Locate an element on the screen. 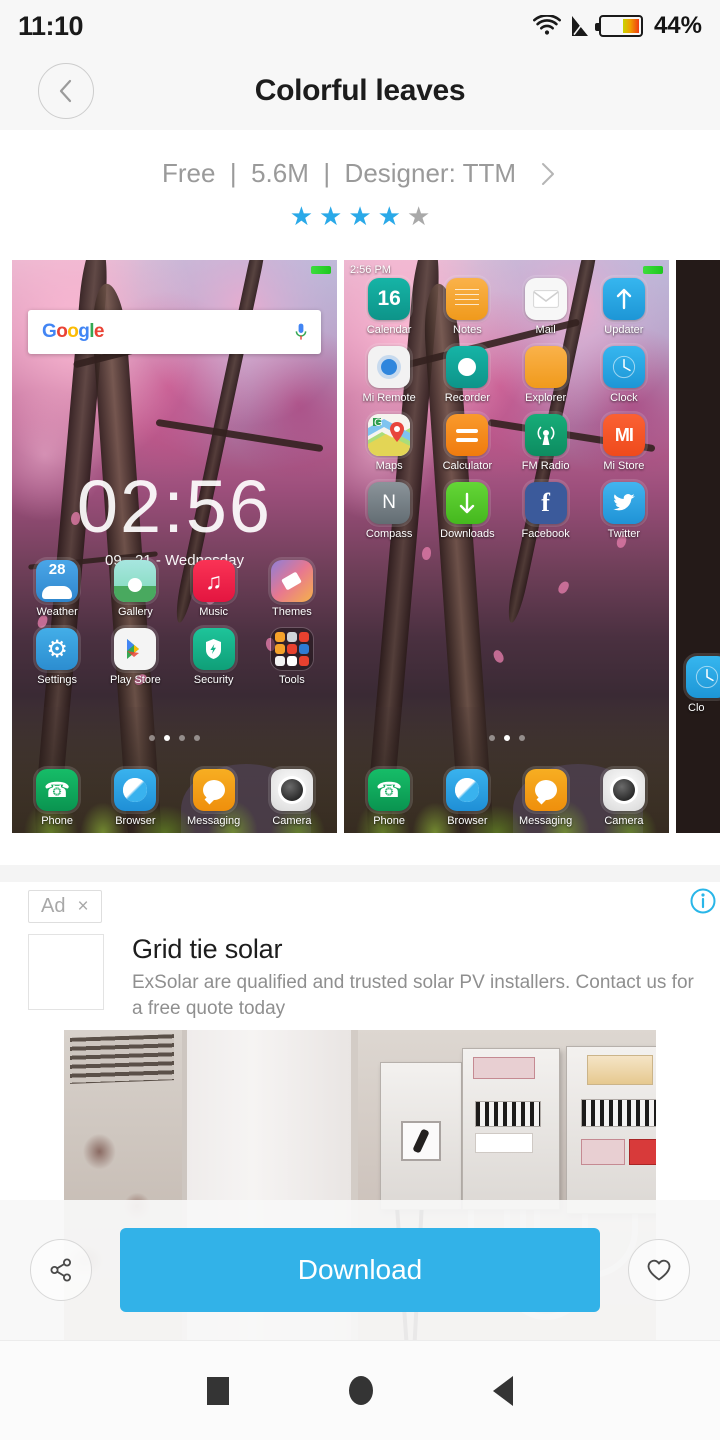 Image resolution: width=720 pixels, height=1440 pixels. app-label: Mail is located at coordinates (545, 330).